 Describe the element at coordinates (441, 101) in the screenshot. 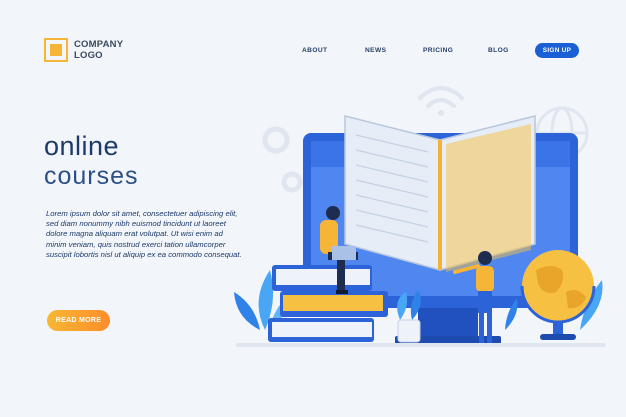

I see `wifi-icon` at that location.